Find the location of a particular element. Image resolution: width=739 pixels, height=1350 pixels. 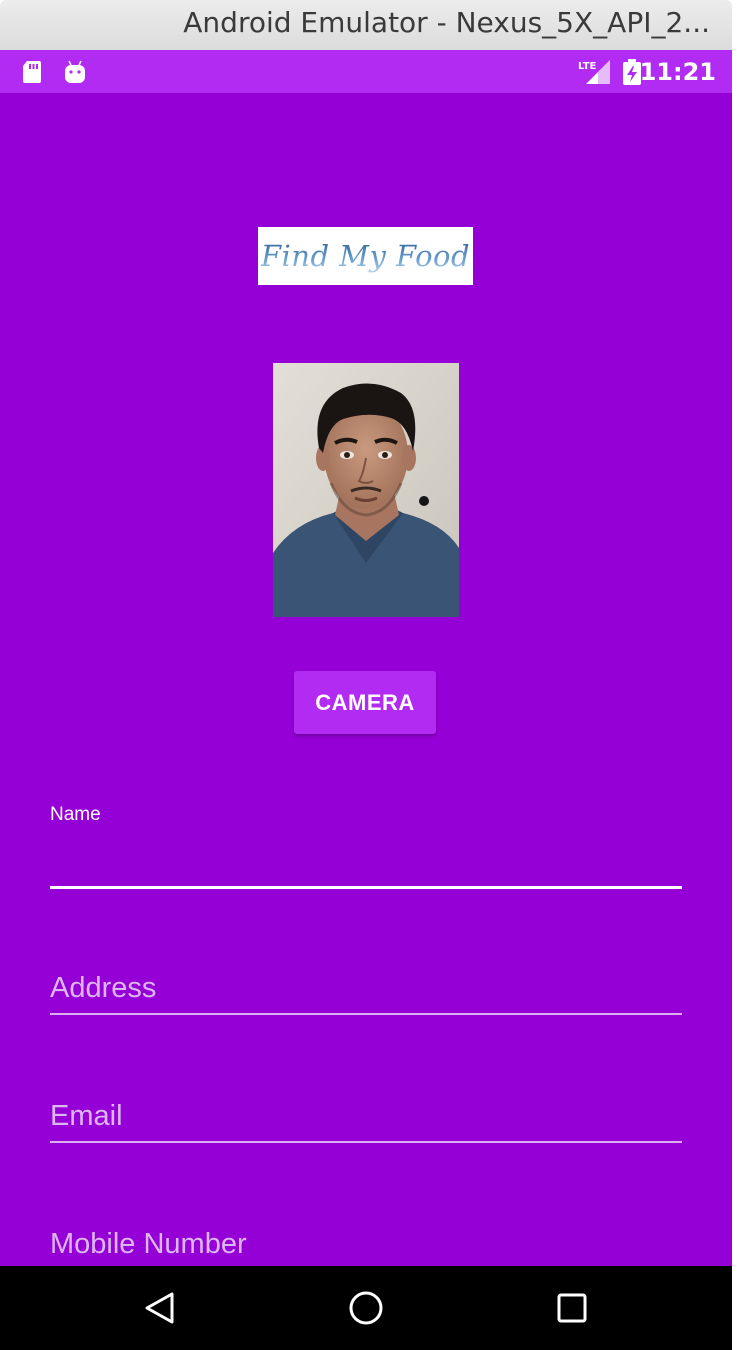

back-icon is located at coordinates (160, 1308).